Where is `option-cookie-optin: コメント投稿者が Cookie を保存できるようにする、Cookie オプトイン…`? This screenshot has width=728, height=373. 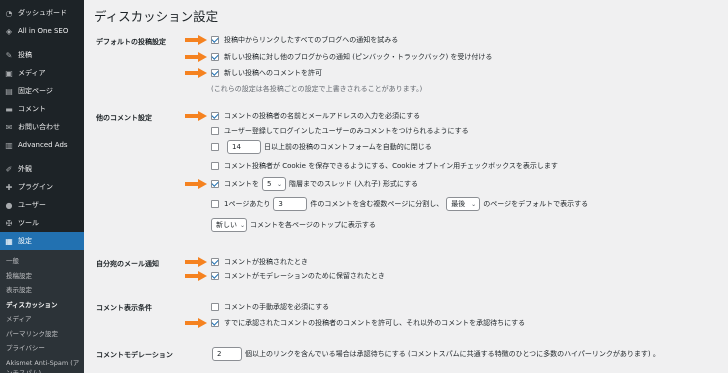 option-cookie-optin: コメント投稿者が Cookie を保存できるようにする、Cookie オプトイン… is located at coordinates (384, 166).